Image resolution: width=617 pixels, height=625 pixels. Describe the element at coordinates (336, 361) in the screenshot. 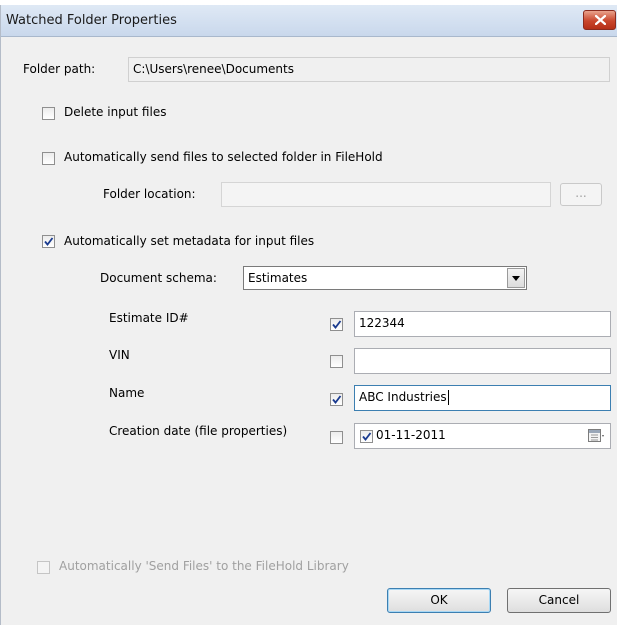

I see `field-checkbox-vin` at that location.